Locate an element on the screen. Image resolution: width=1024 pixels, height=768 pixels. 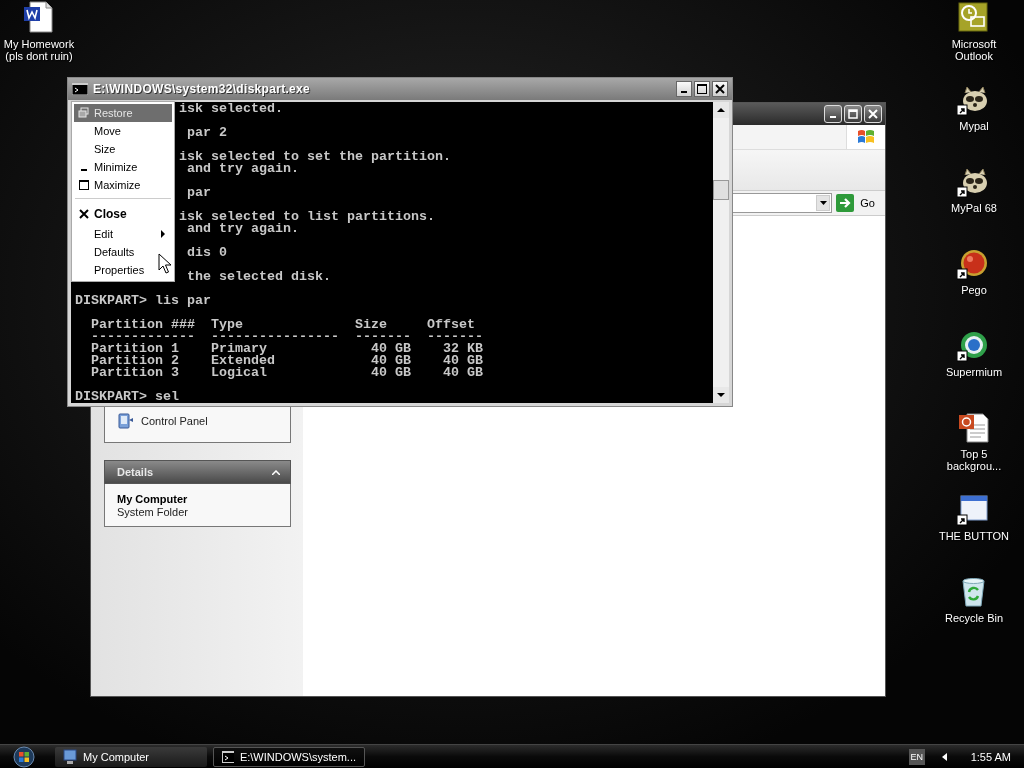
icon-label: Supermium is located at coordinates (974, 372).